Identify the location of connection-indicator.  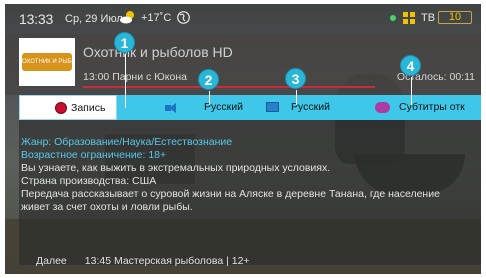
(393, 18).